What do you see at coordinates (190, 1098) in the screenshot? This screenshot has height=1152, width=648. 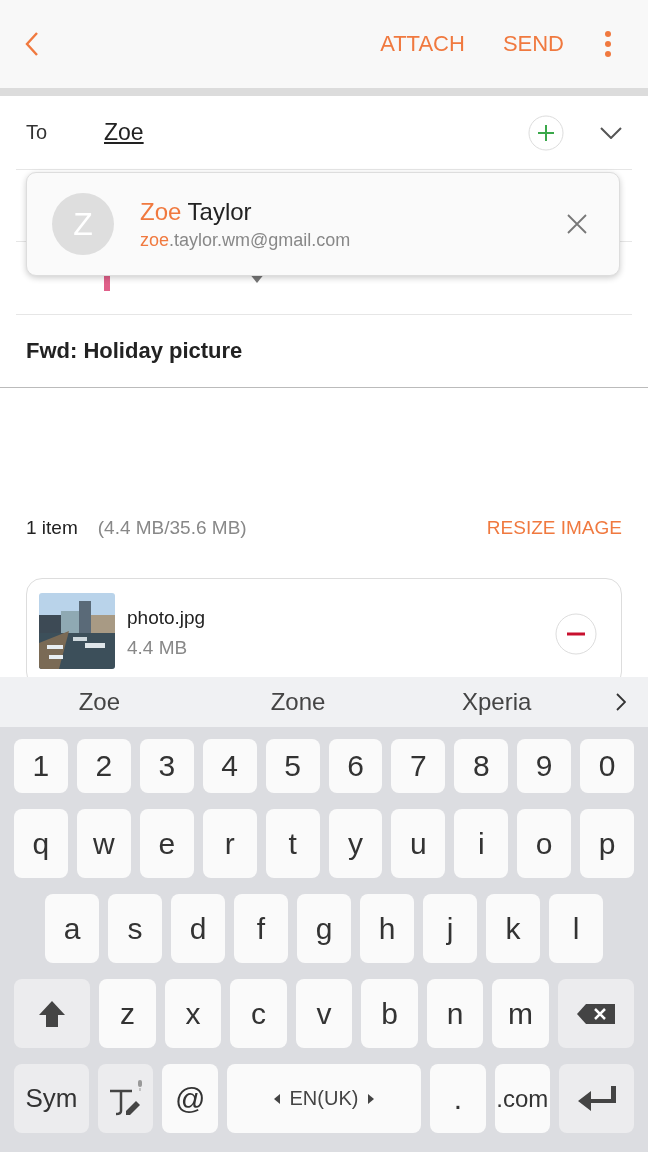 I see `key: @` at bounding box center [190, 1098].